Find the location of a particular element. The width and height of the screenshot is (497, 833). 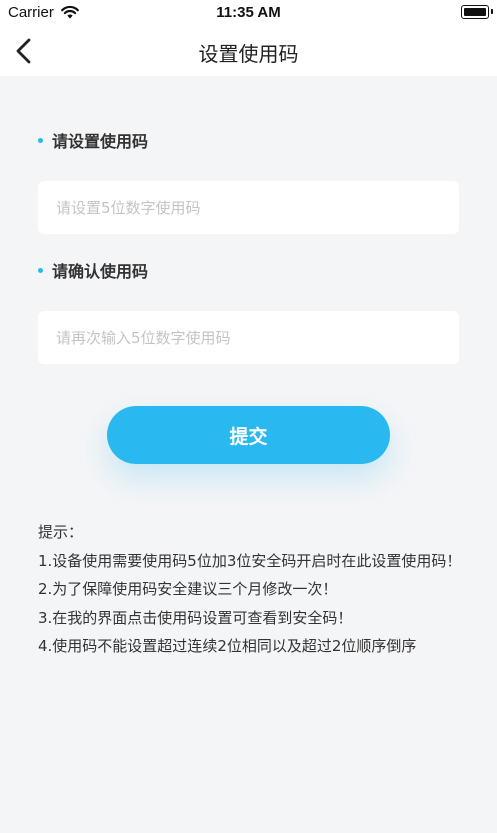

status-bar: Carrier 11:35 AM is located at coordinates (248, 13).